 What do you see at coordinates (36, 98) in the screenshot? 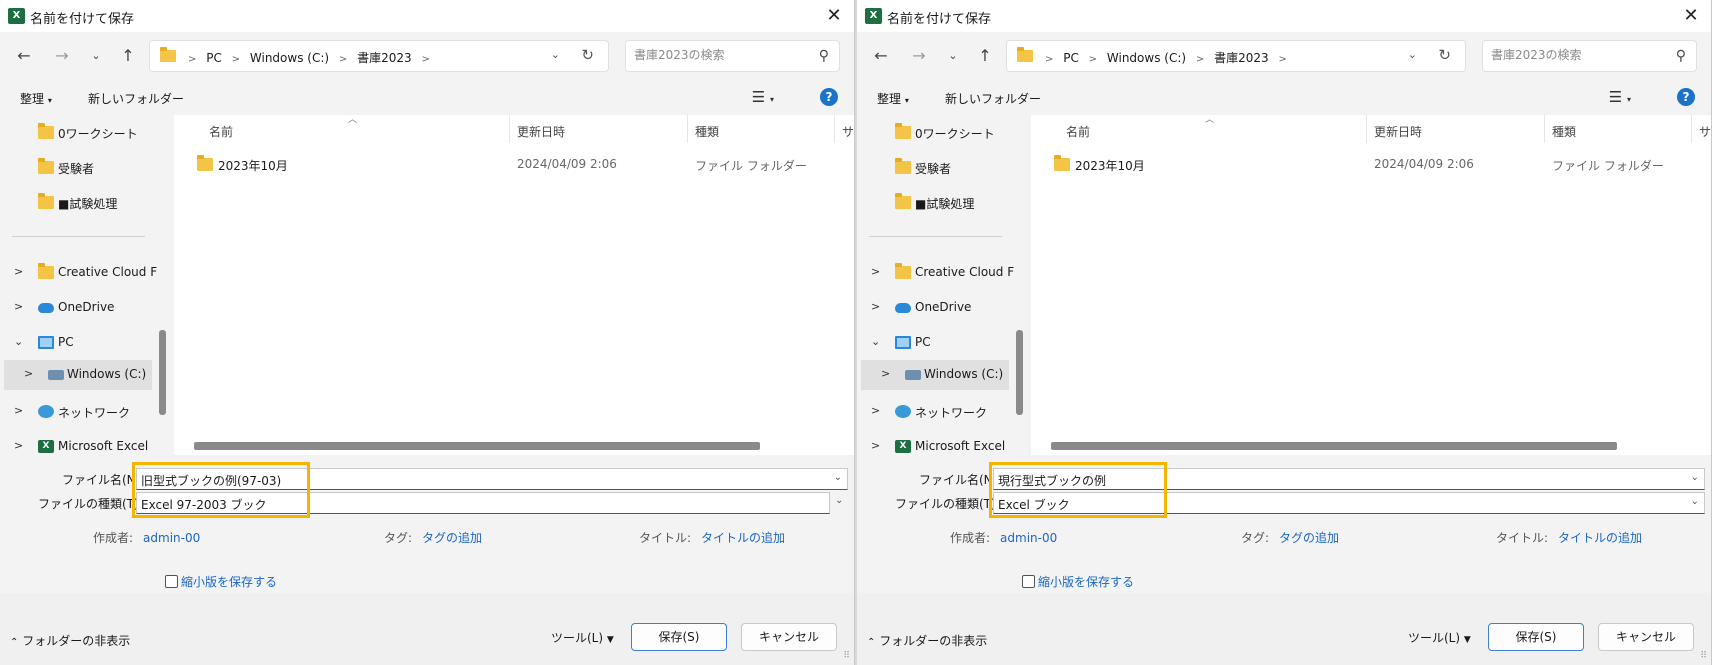
I see `organize-menu: 整理 ▾` at bounding box center [36, 98].